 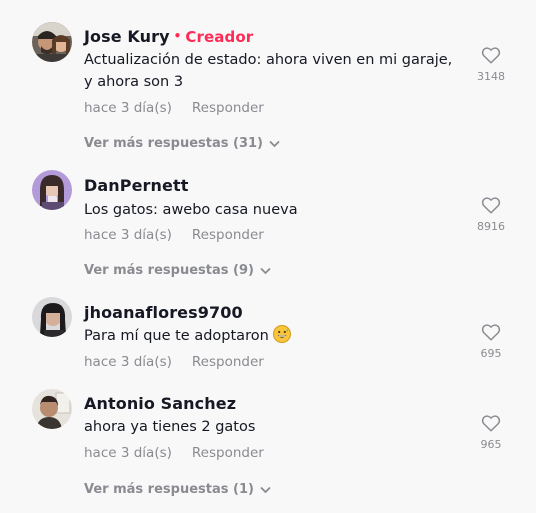 I want to click on view-more-replies: Ver más respuestas (1), so click(x=177, y=489).